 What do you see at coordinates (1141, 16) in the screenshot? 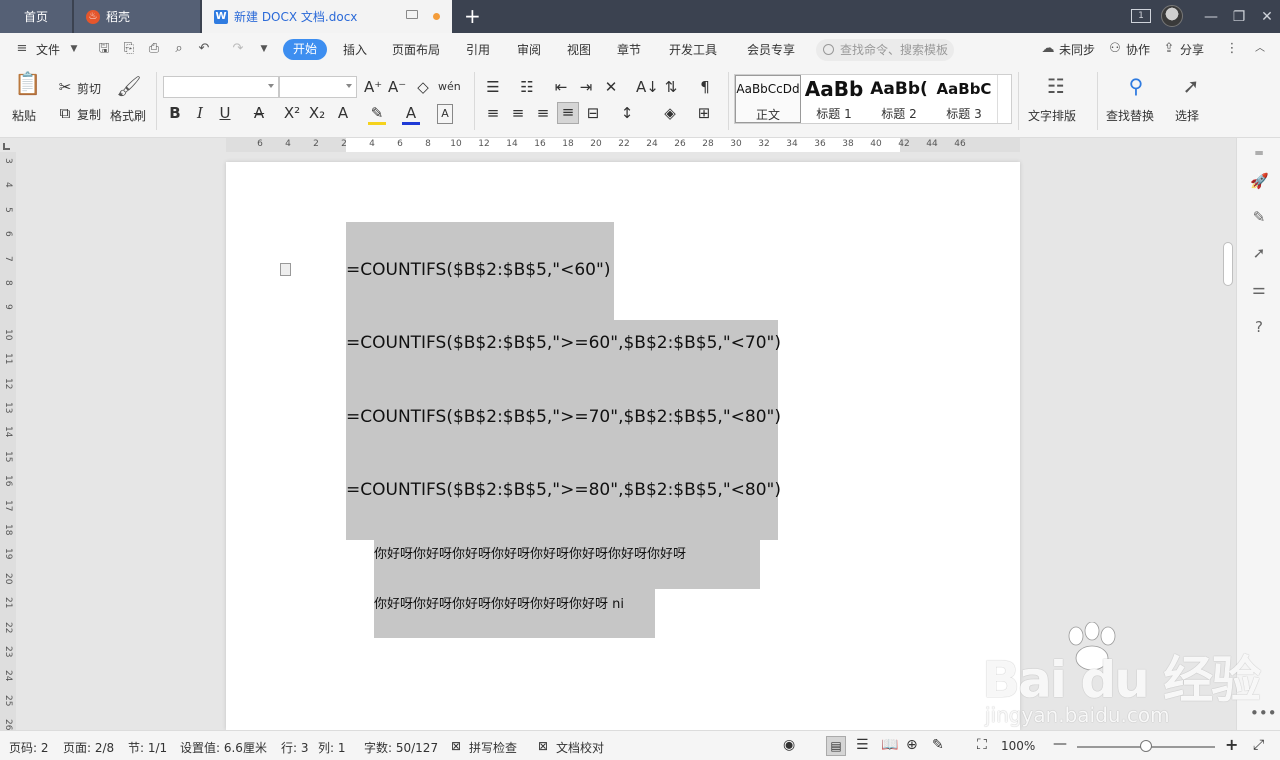
I see `window-count-badge: 1` at bounding box center [1141, 16].